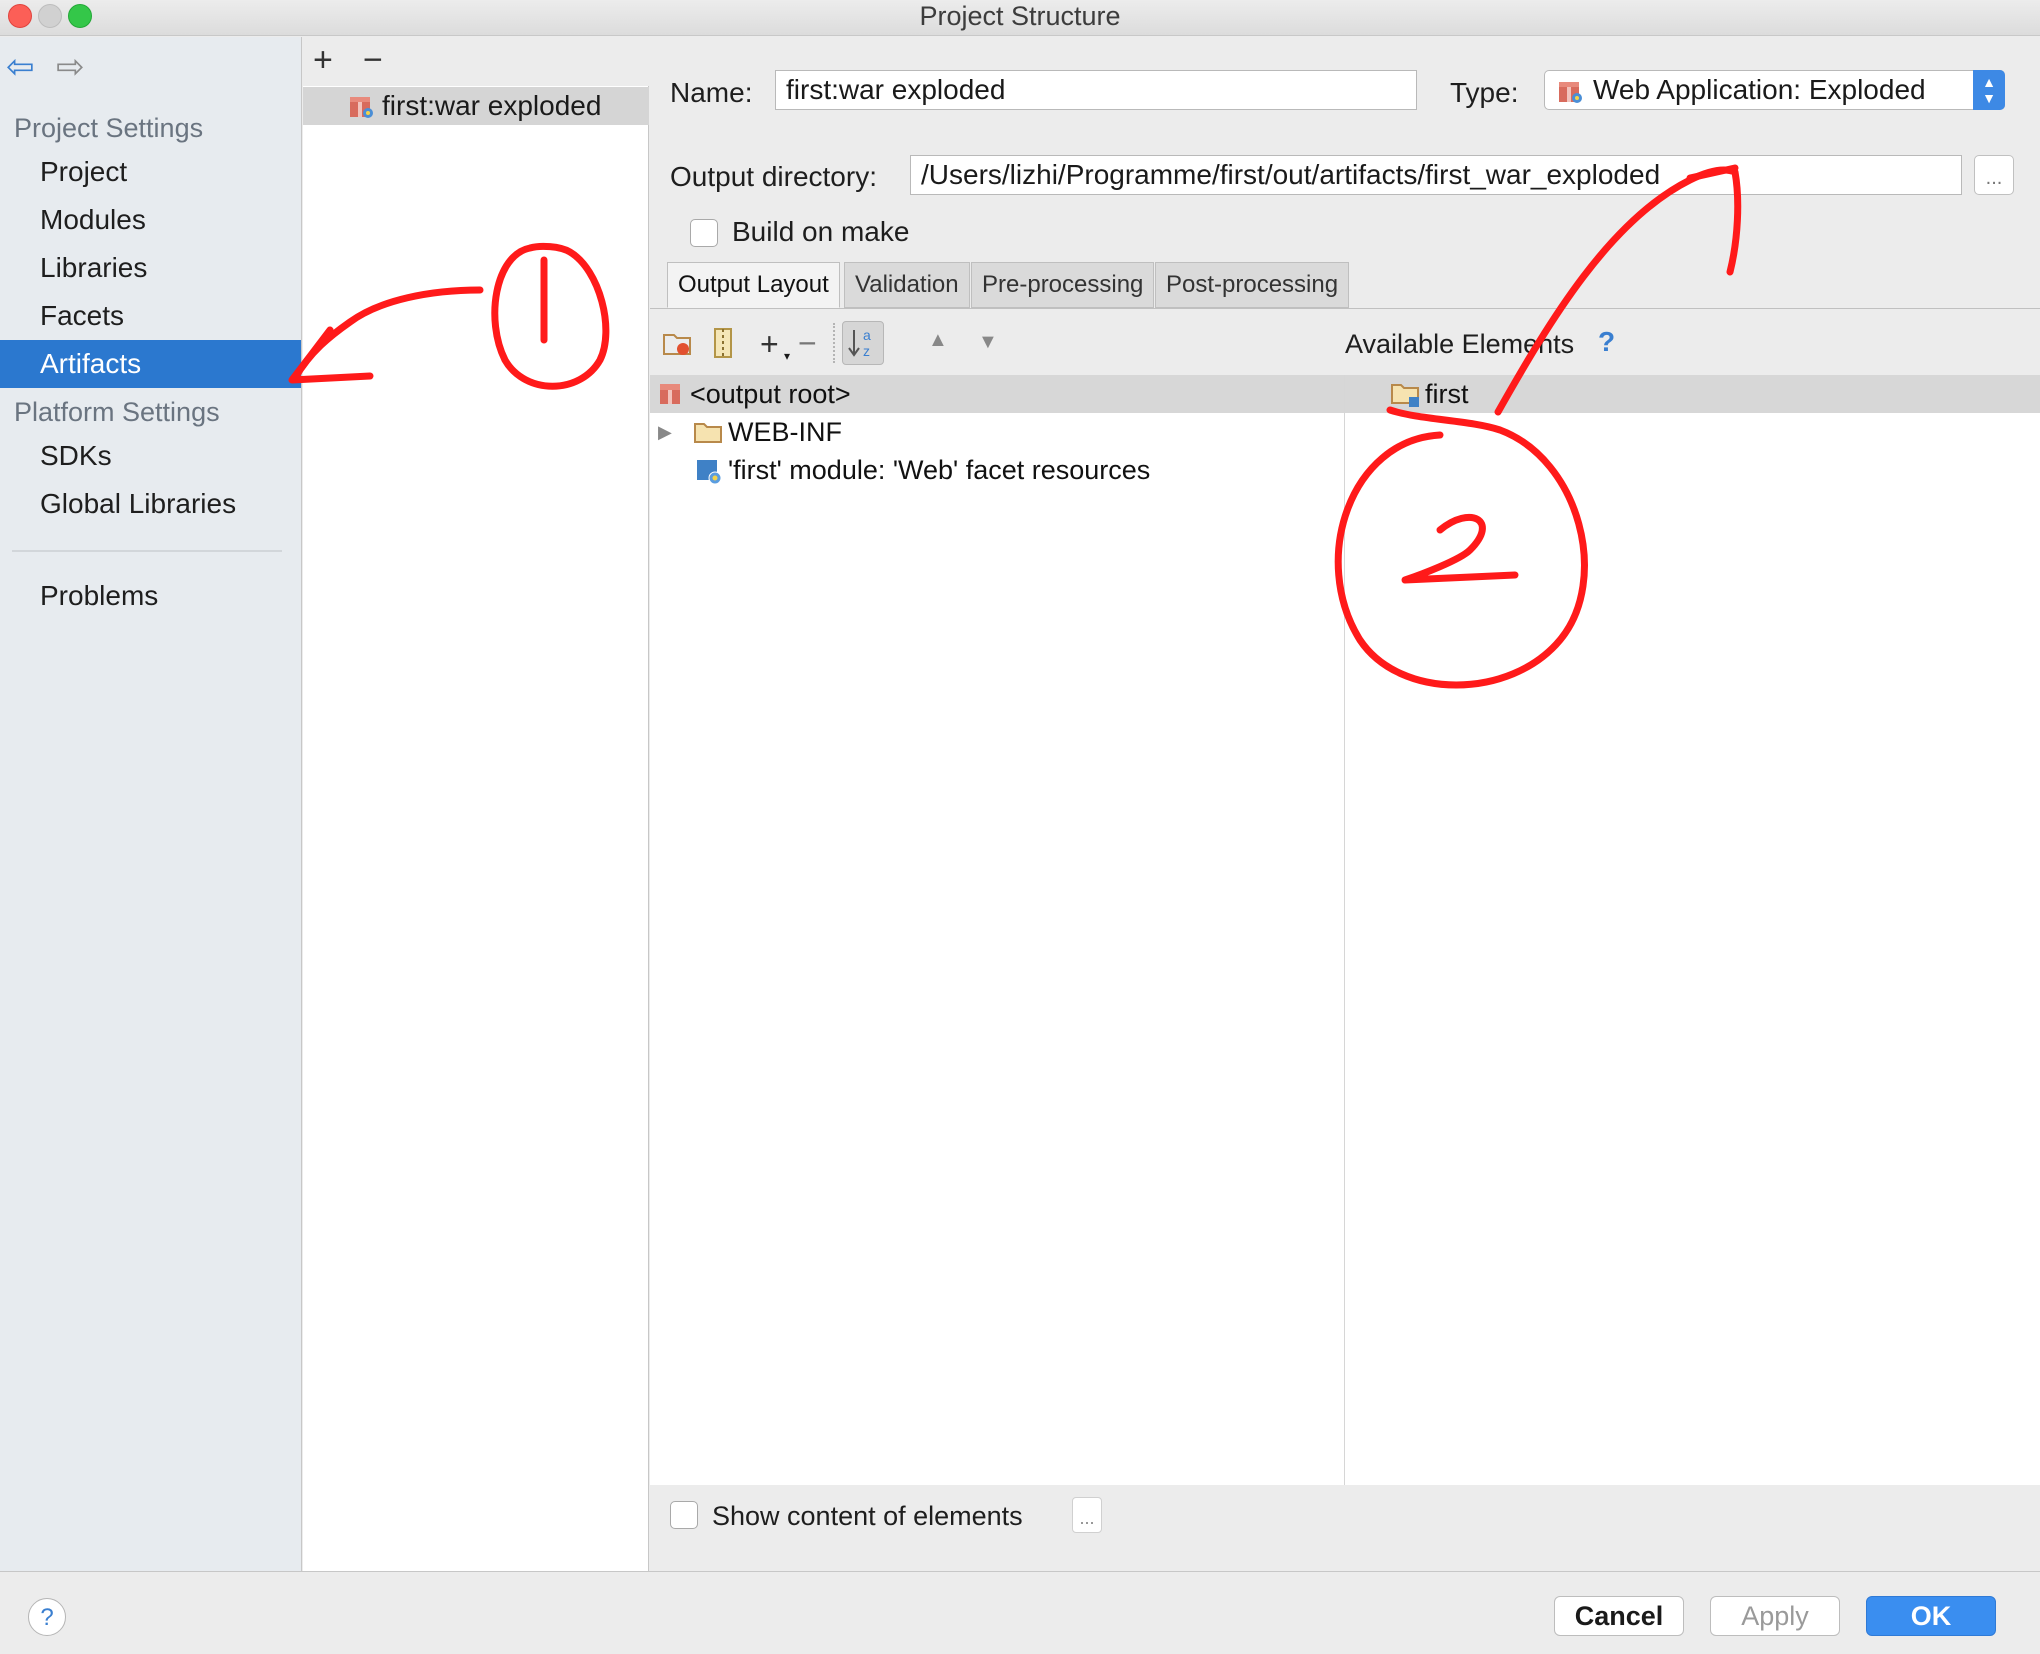 This screenshot has width=2040, height=1654. What do you see at coordinates (770, 394) in the screenshot?
I see `tree-label-output-root: <output root>` at bounding box center [770, 394].